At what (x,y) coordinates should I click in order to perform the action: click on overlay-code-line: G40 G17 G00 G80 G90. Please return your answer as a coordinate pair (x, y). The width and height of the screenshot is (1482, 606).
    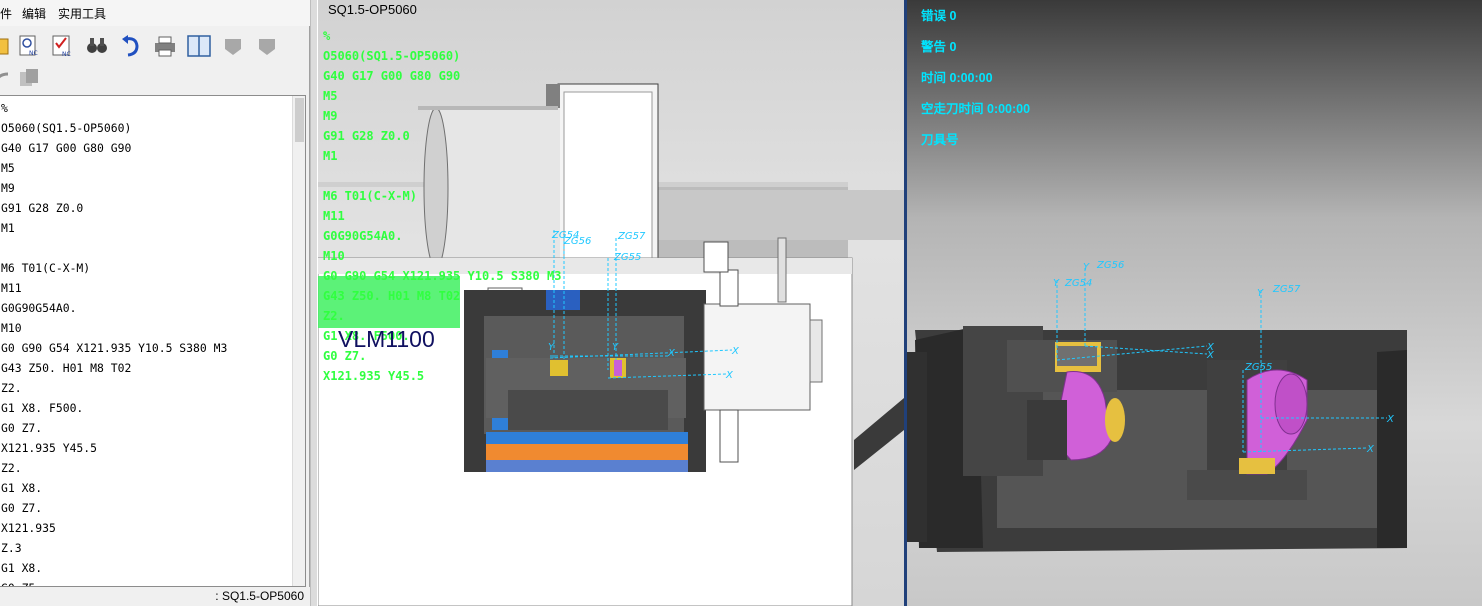
    Looking at the image, I should click on (392, 76).